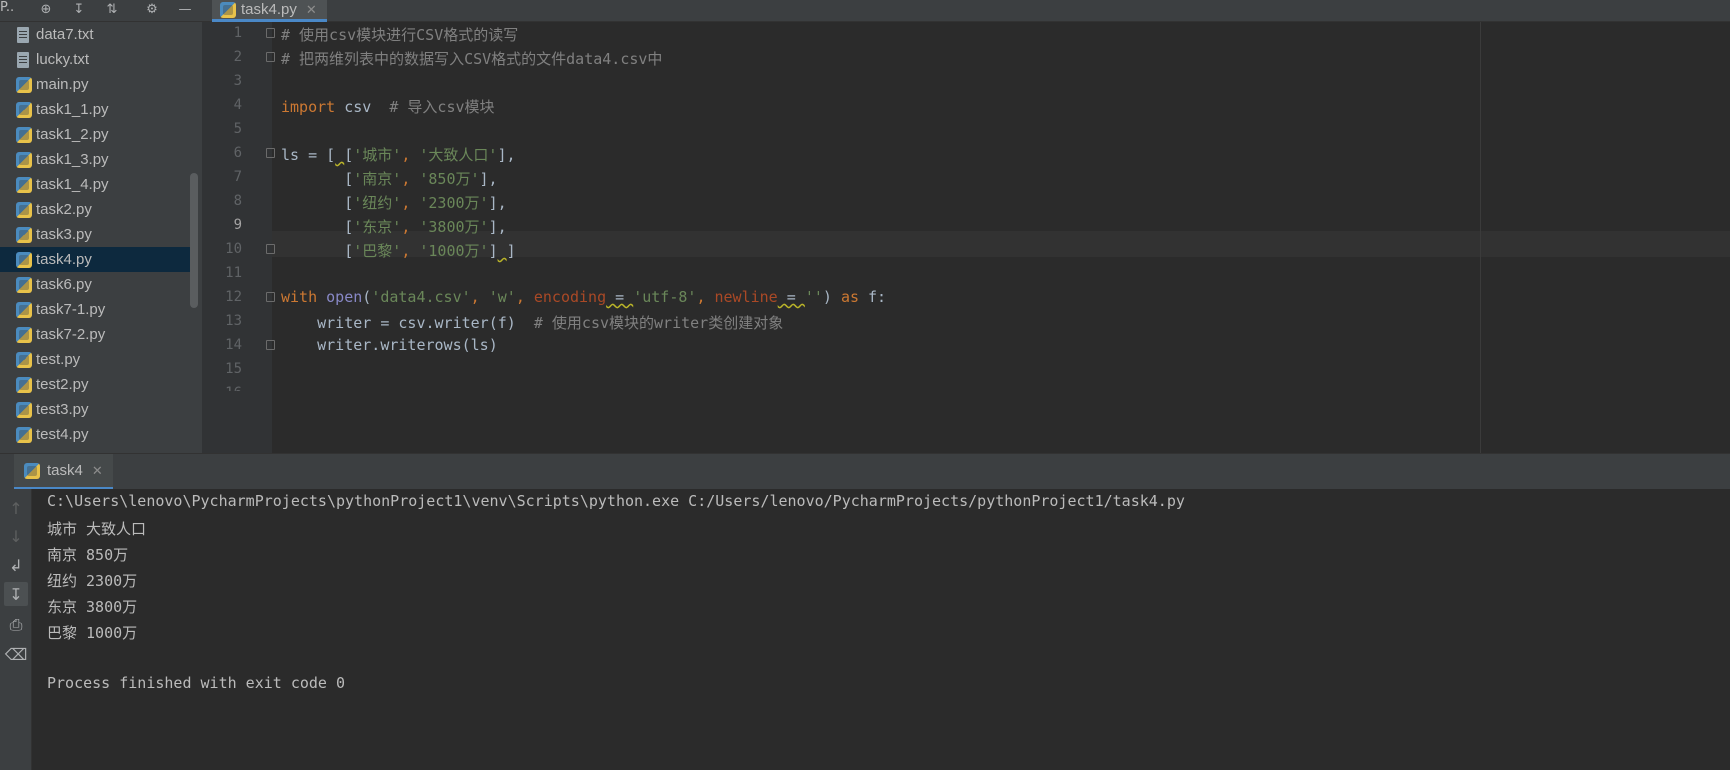 The image size is (1730, 770). I want to click on scroll-to-end-icon: ↧, so click(16, 594).